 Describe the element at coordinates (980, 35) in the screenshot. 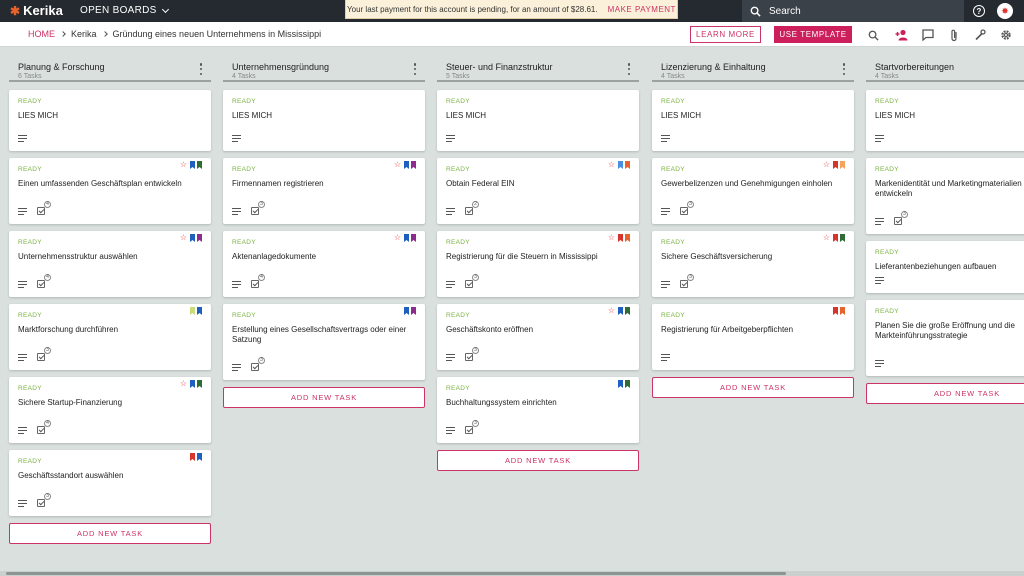

I see `tools-icon` at that location.